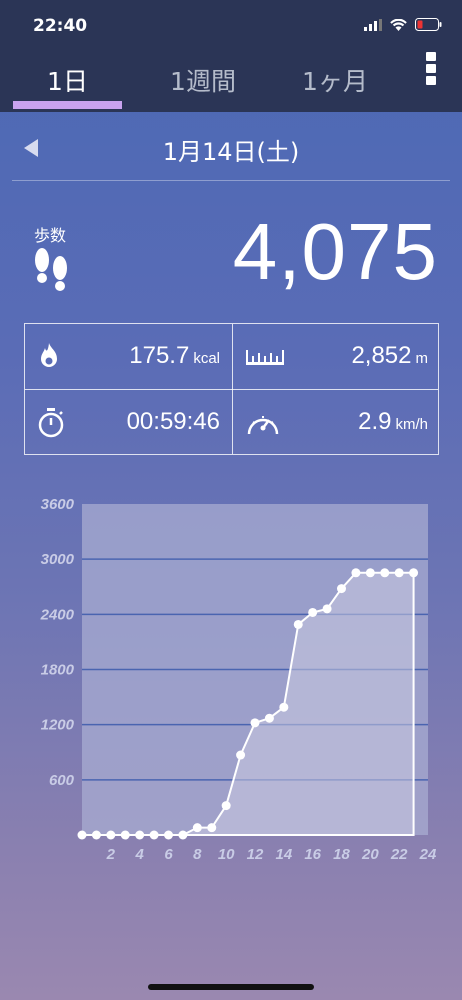 Image resolution: width=462 pixels, height=1000 pixels. Describe the element at coordinates (168, 854) in the screenshot. I see `x-tick-label: 6` at that location.